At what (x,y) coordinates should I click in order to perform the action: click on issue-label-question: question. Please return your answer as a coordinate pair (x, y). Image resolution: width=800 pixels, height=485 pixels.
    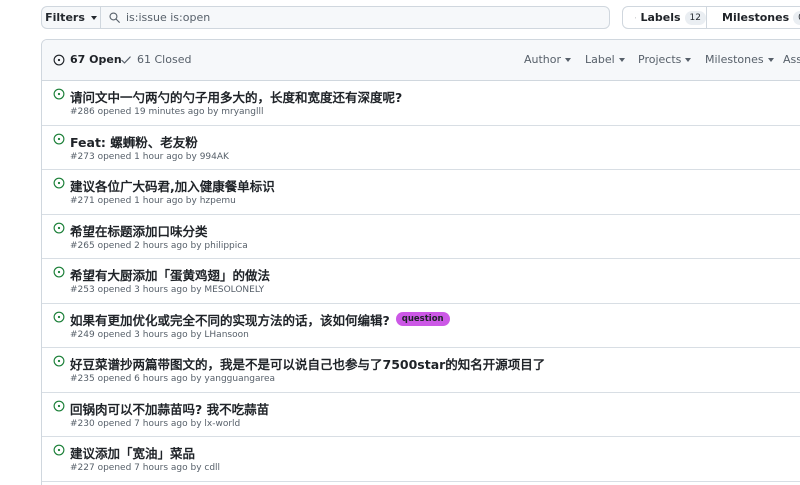
    Looking at the image, I should click on (422, 319).